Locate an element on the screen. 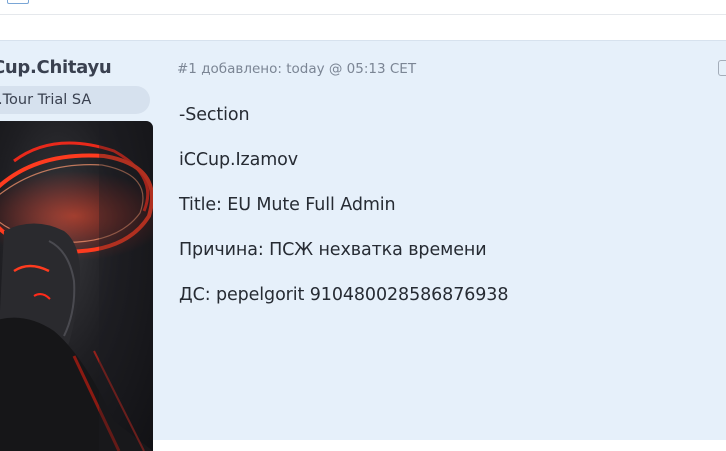  message-line: iCCup.Izamov is located at coordinates (239, 160).